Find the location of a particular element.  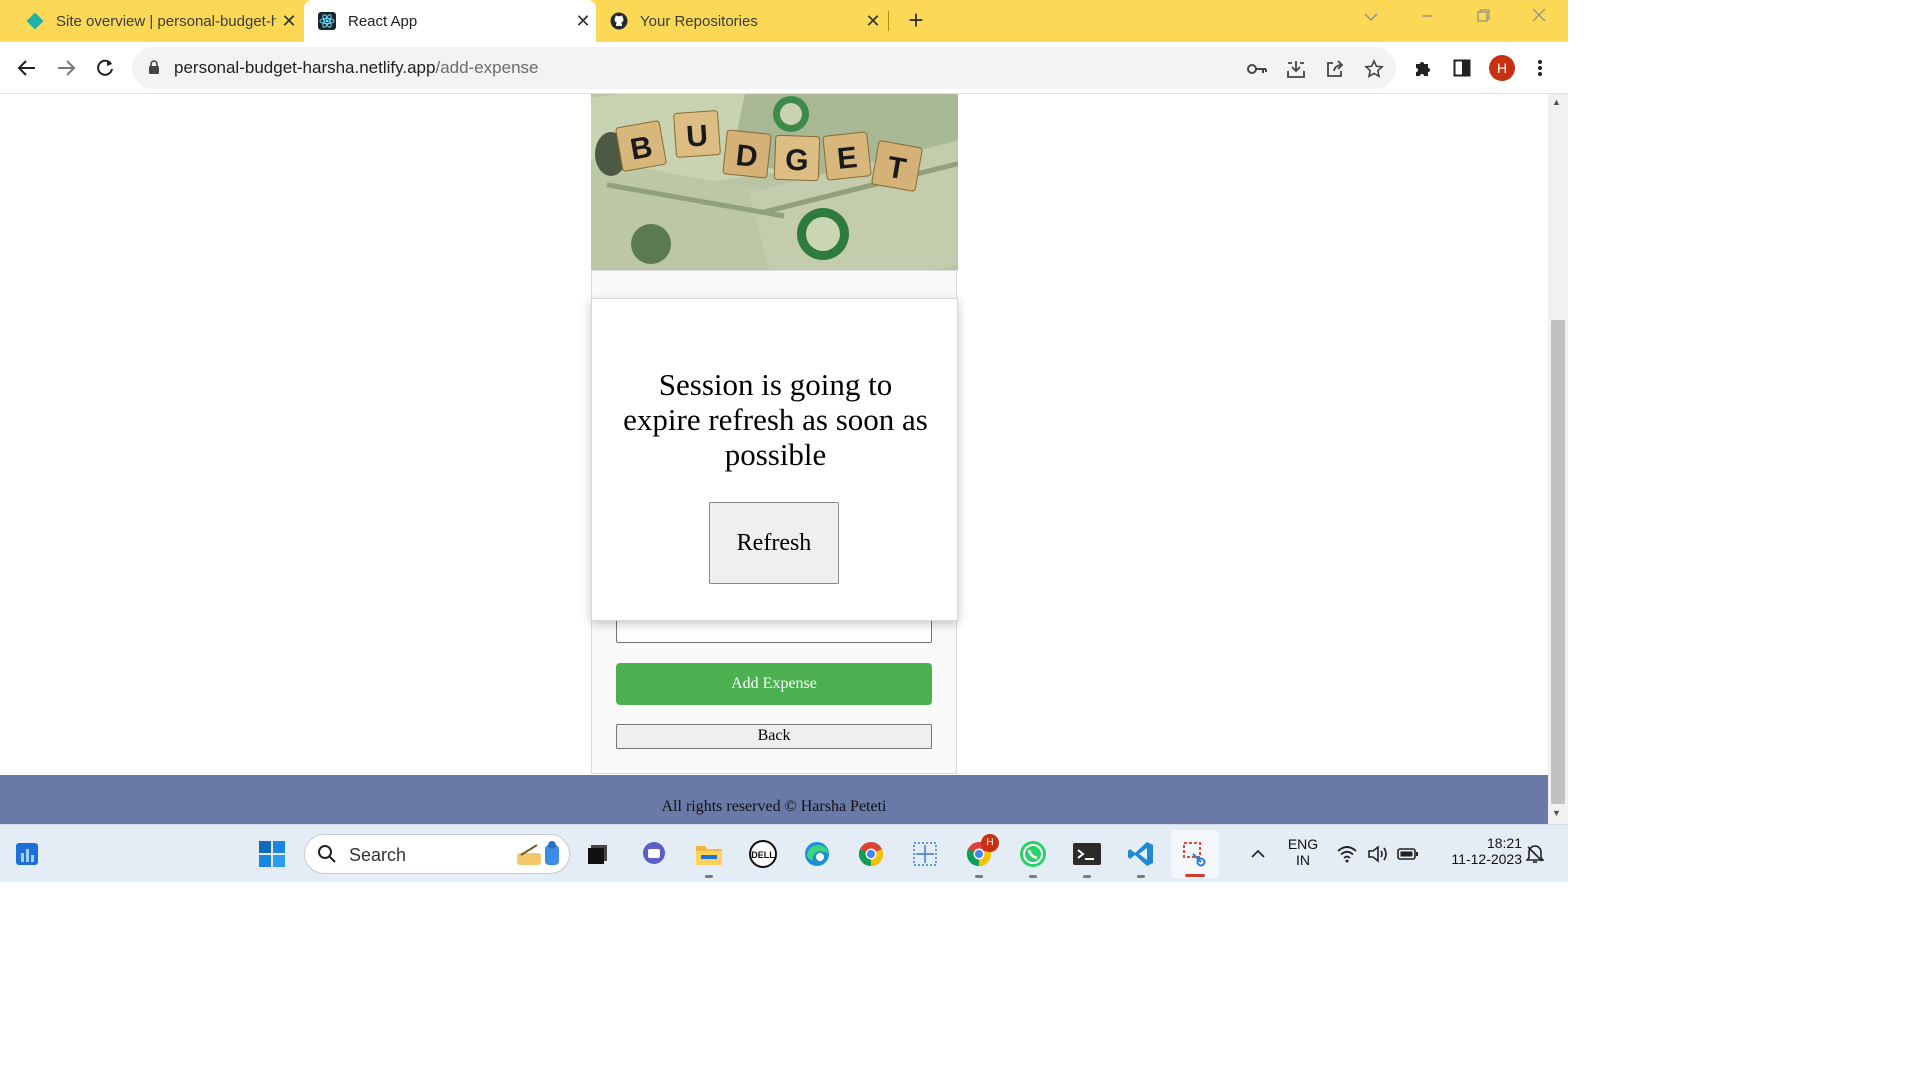

tab-title: Your Repositories is located at coordinates (699, 21).